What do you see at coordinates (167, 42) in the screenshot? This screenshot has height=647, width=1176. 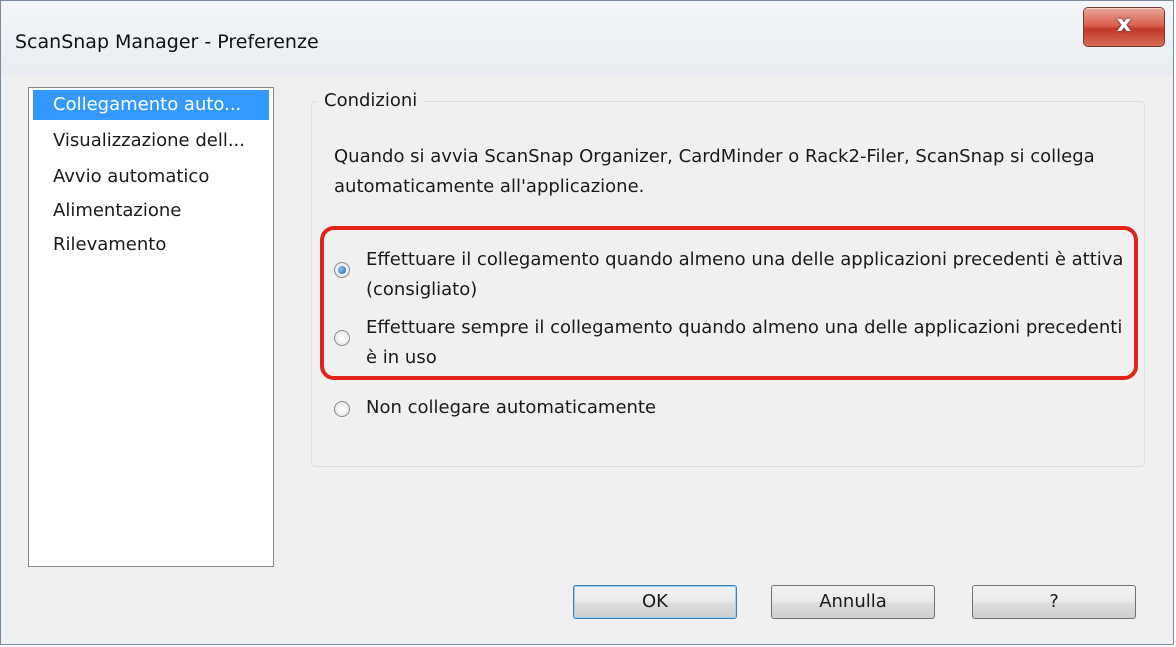 I see `window-title: ScanSnap Manager - Preferenze` at bounding box center [167, 42].